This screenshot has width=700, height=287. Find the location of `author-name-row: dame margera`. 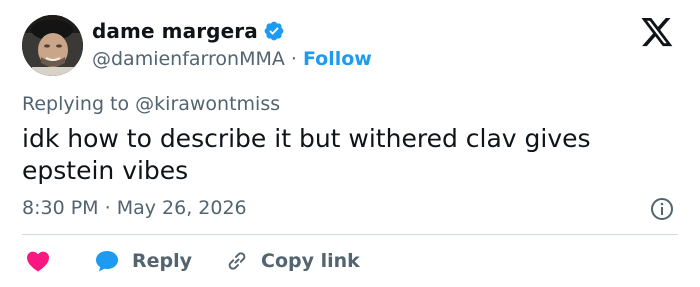

author-name-row: dame margera is located at coordinates (188, 31).